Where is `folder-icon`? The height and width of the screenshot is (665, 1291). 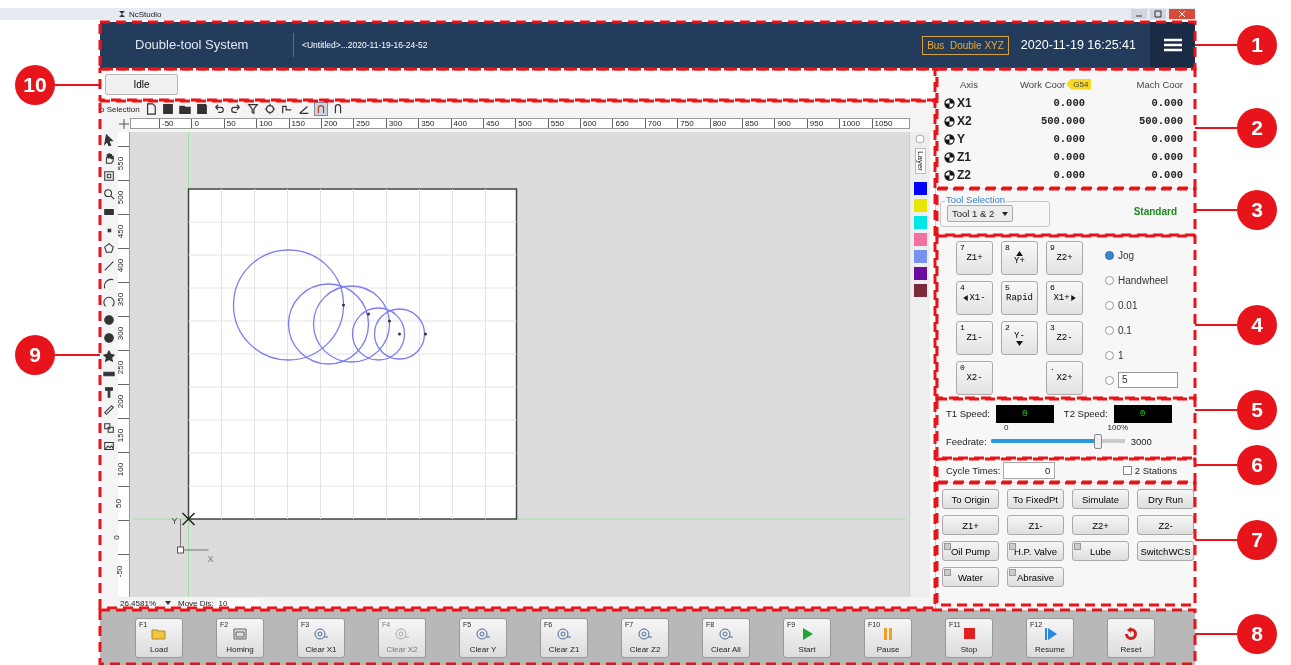 folder-icon is located at coordinates (184, 109).